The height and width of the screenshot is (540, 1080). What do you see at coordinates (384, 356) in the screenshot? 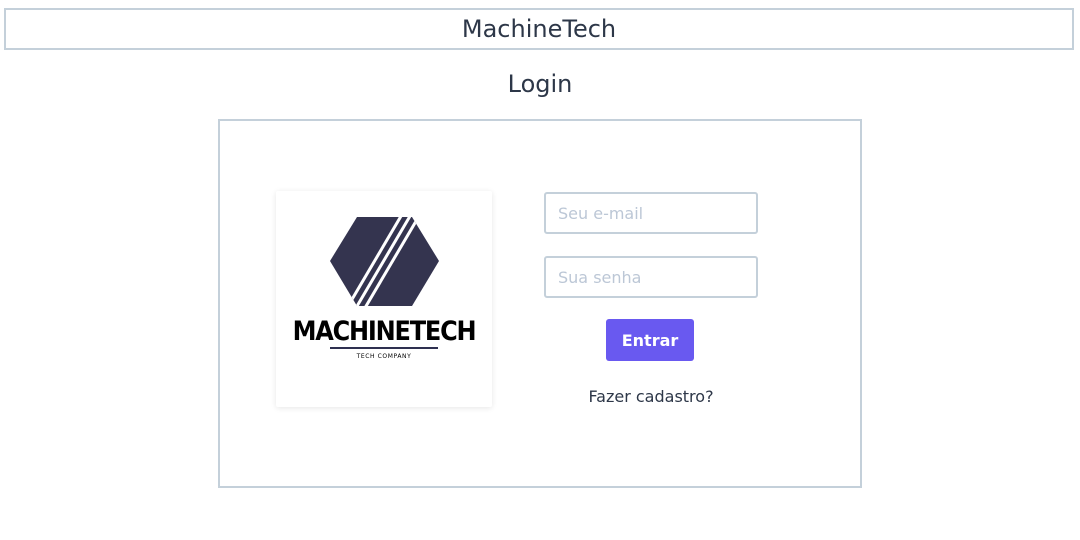
I see `logo-tagline: TECH COMPANY` at bounding box center [384, 356].